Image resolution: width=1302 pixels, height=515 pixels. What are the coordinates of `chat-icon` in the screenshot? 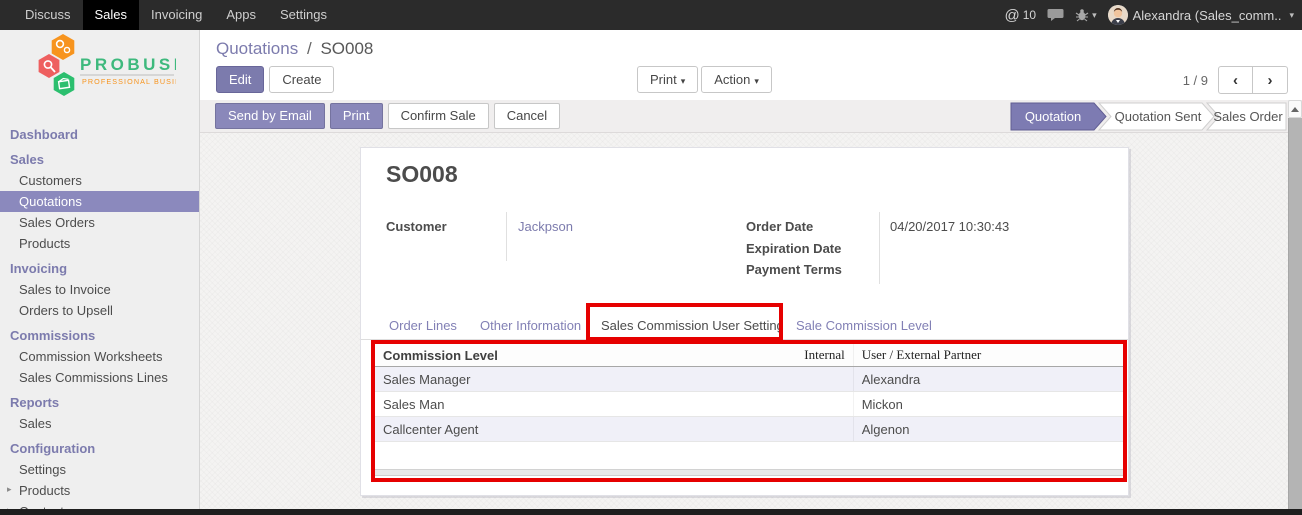 It's located at (1055, 15).